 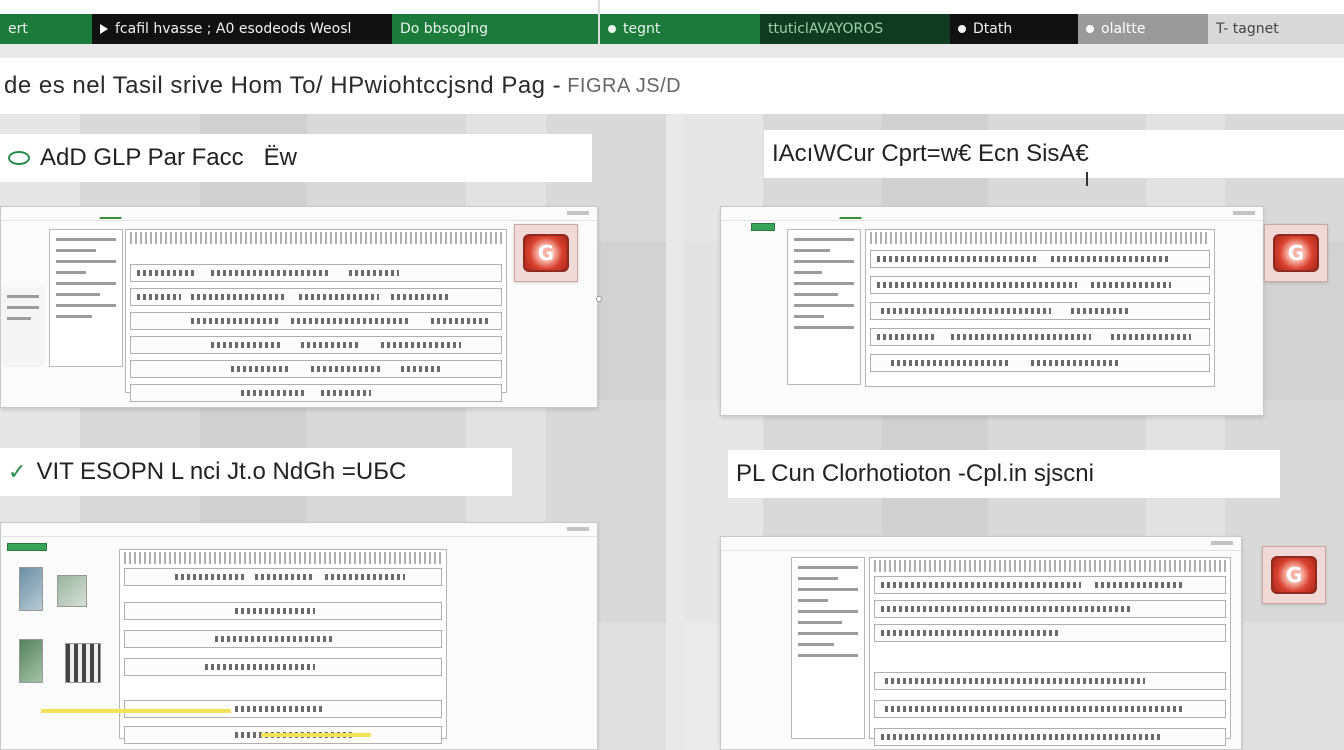 What do you see at coordinates (680, 29) in the screenshot?
I see `tab-target: tegnt` at bounding box center [680, 29].